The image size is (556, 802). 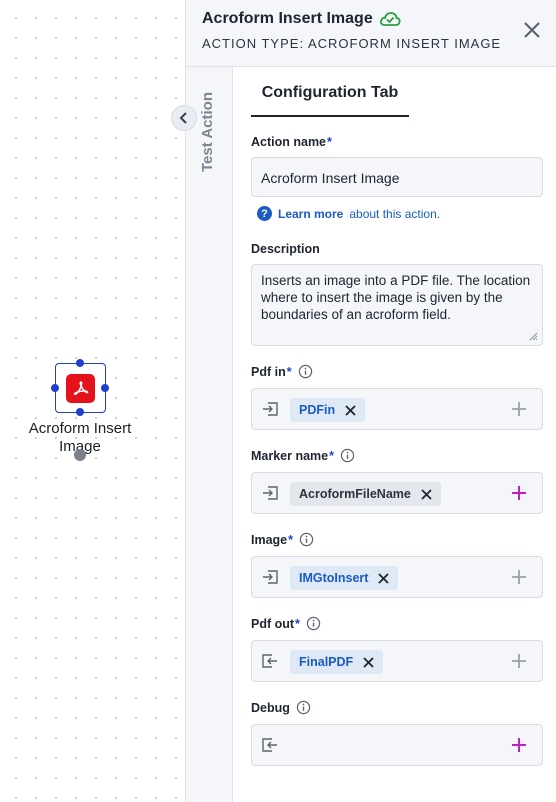 I want to click on side-tab-strip, so click(x=209, y=434).